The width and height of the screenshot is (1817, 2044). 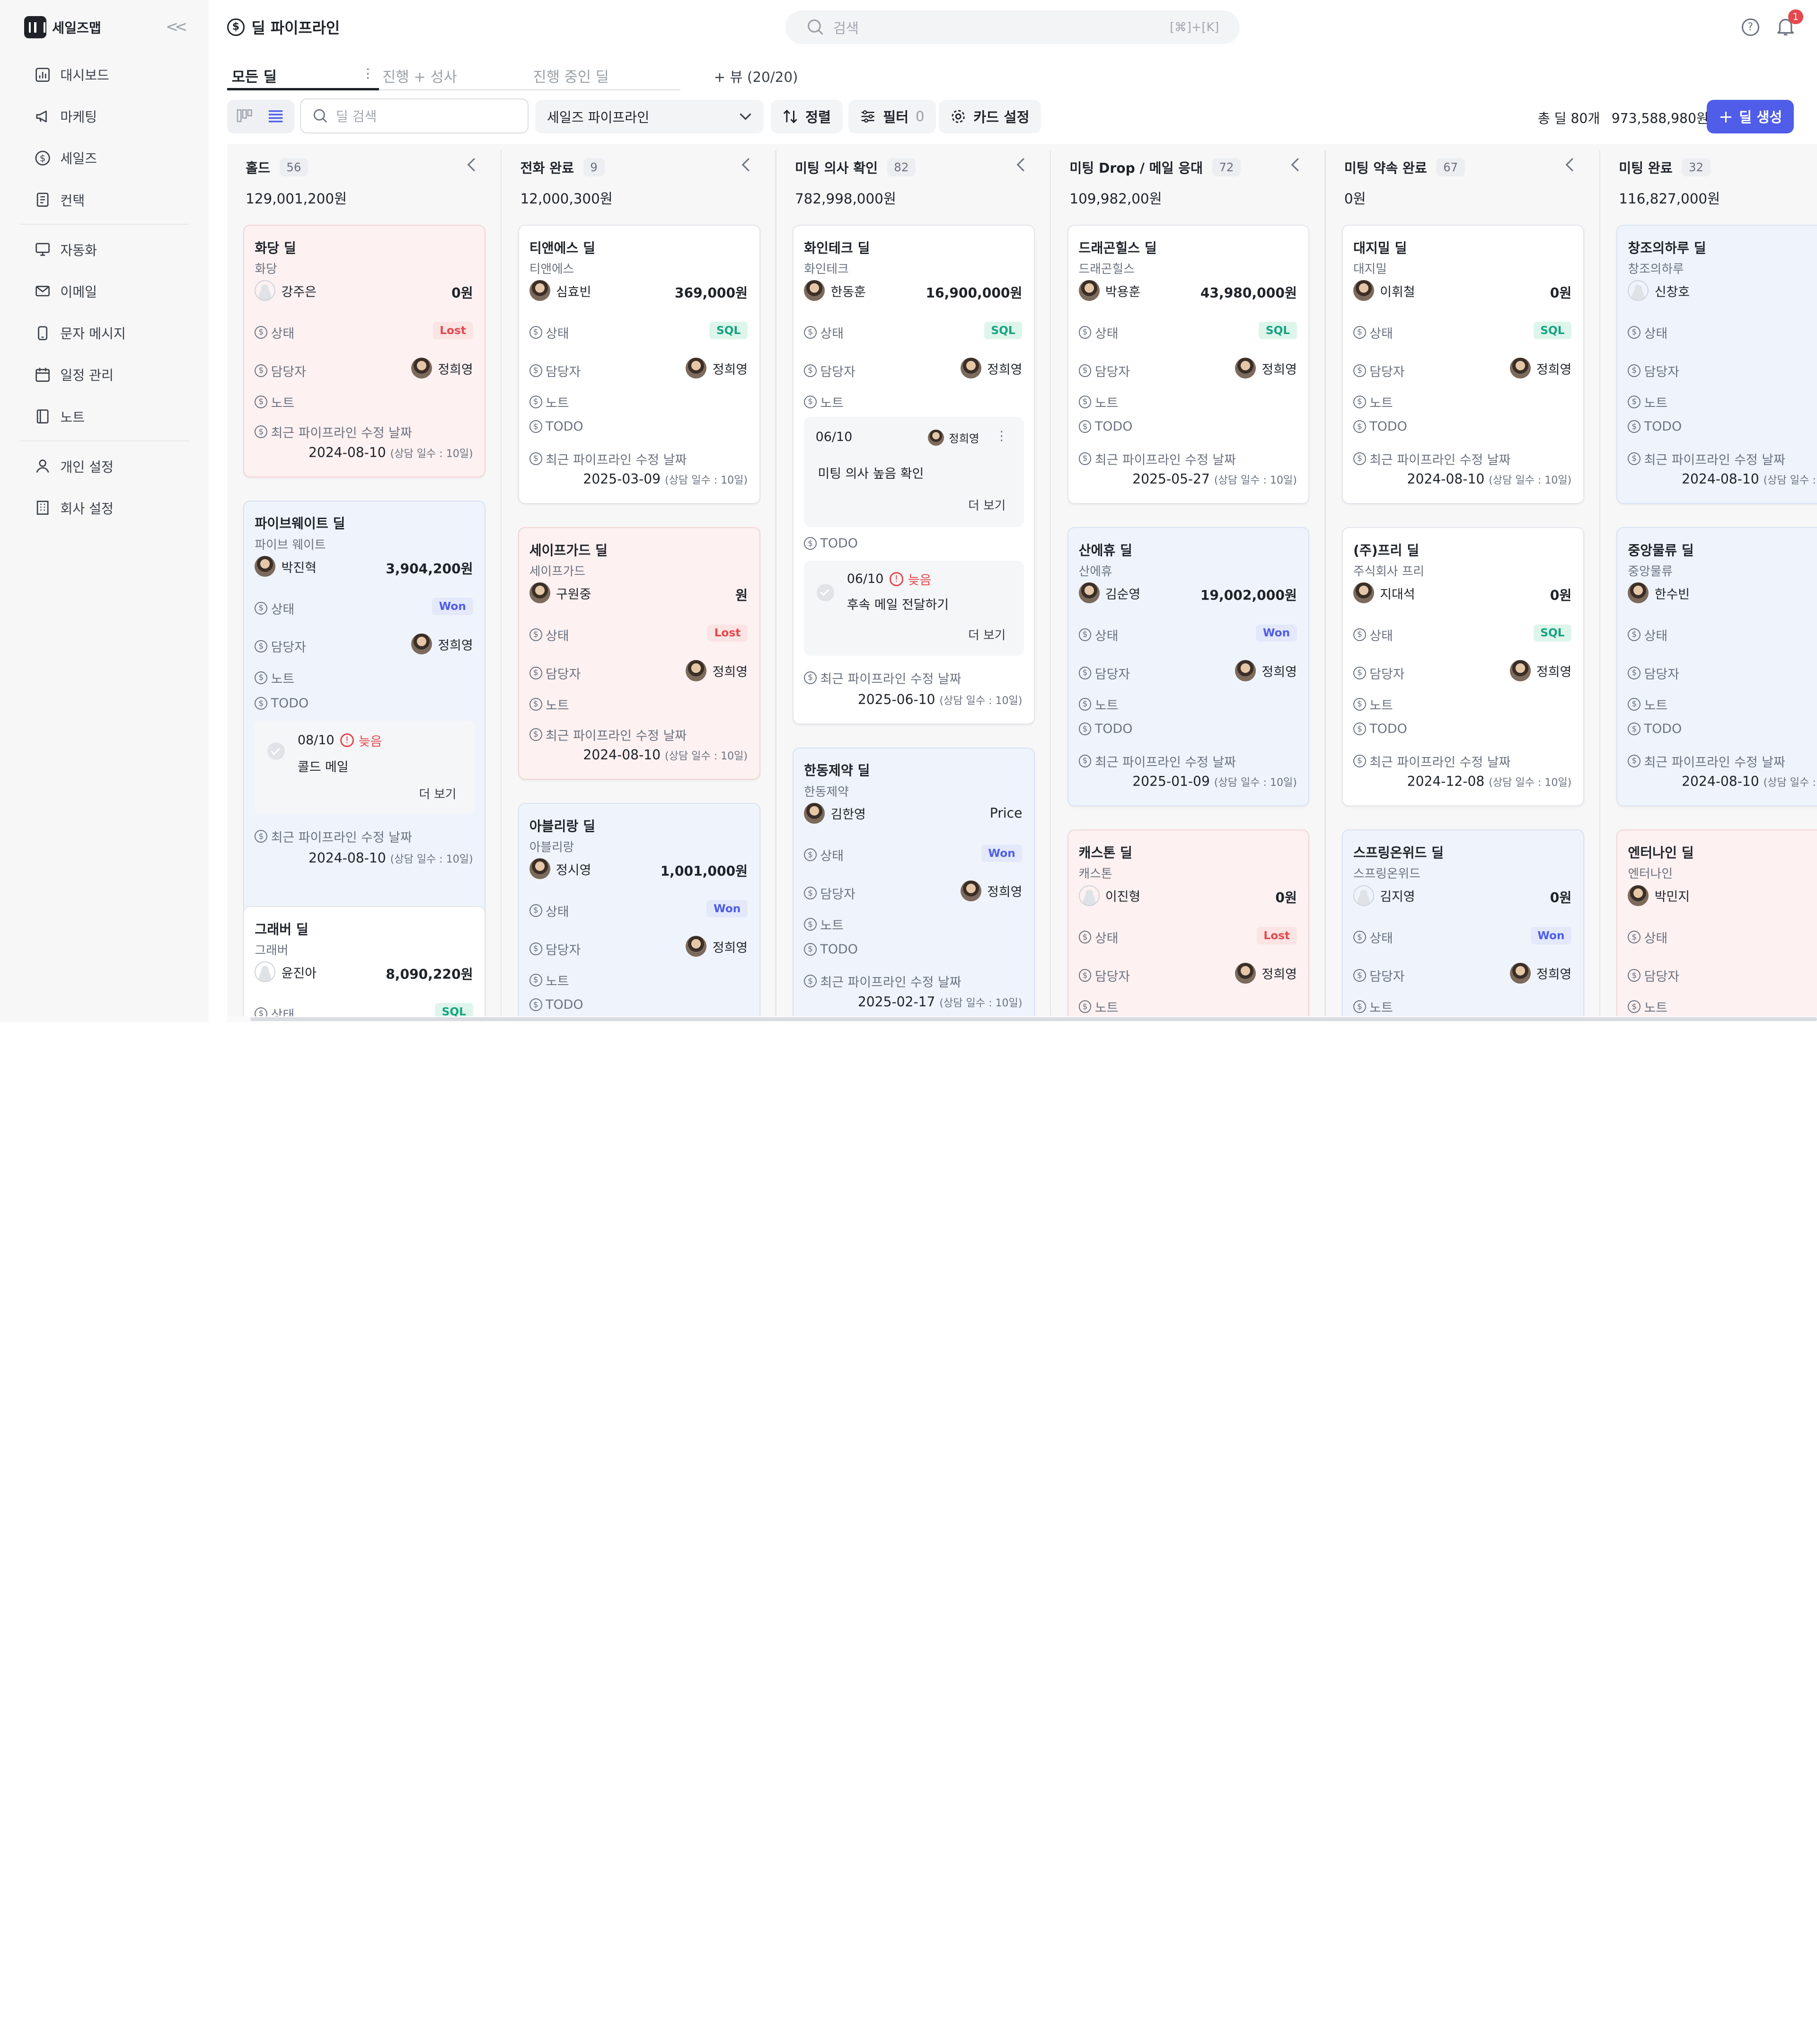 I want to click on global-search-input: 검색 [⌘]+[K], so click(x=1013, y=27).